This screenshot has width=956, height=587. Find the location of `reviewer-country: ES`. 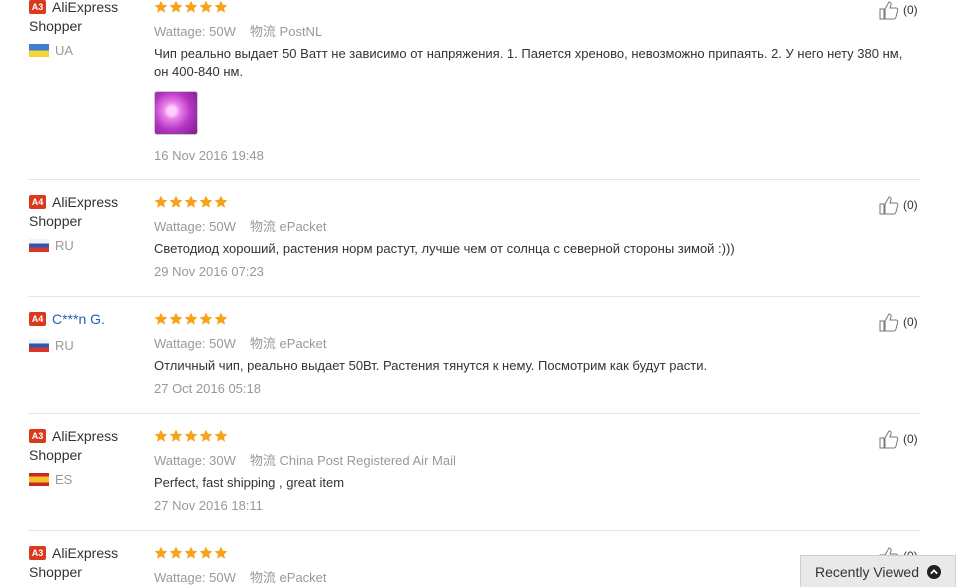

reviewer-country: ES is located at coordinates (50, 479).